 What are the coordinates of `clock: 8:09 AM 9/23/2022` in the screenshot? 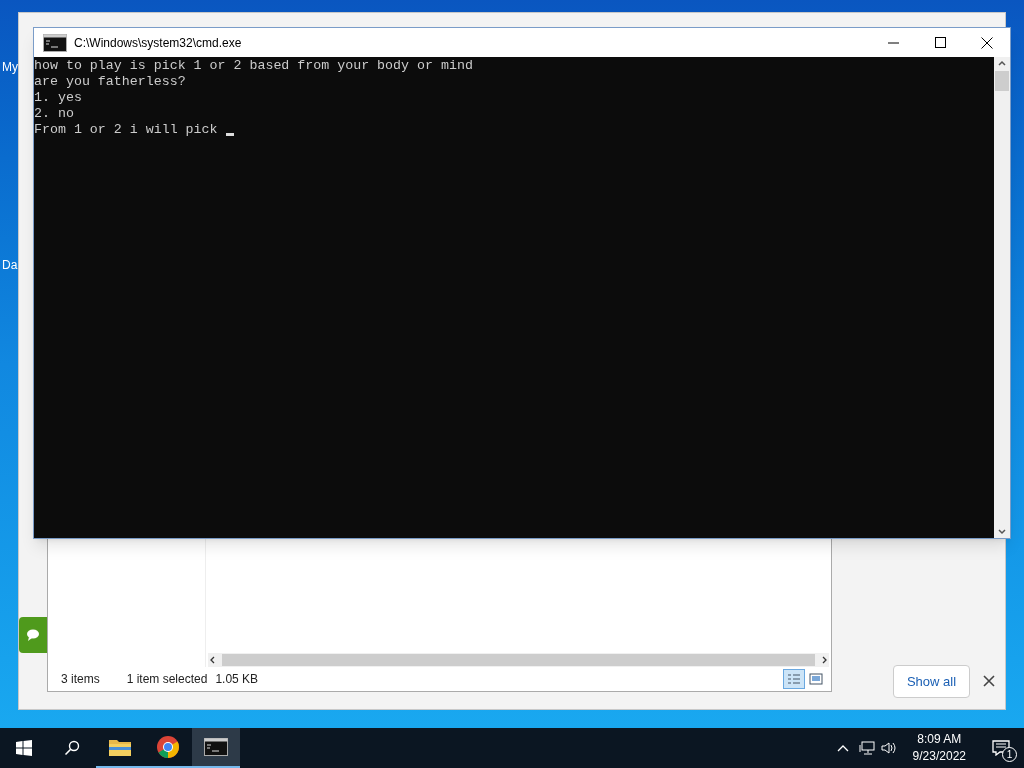 It's located at (939, 748).